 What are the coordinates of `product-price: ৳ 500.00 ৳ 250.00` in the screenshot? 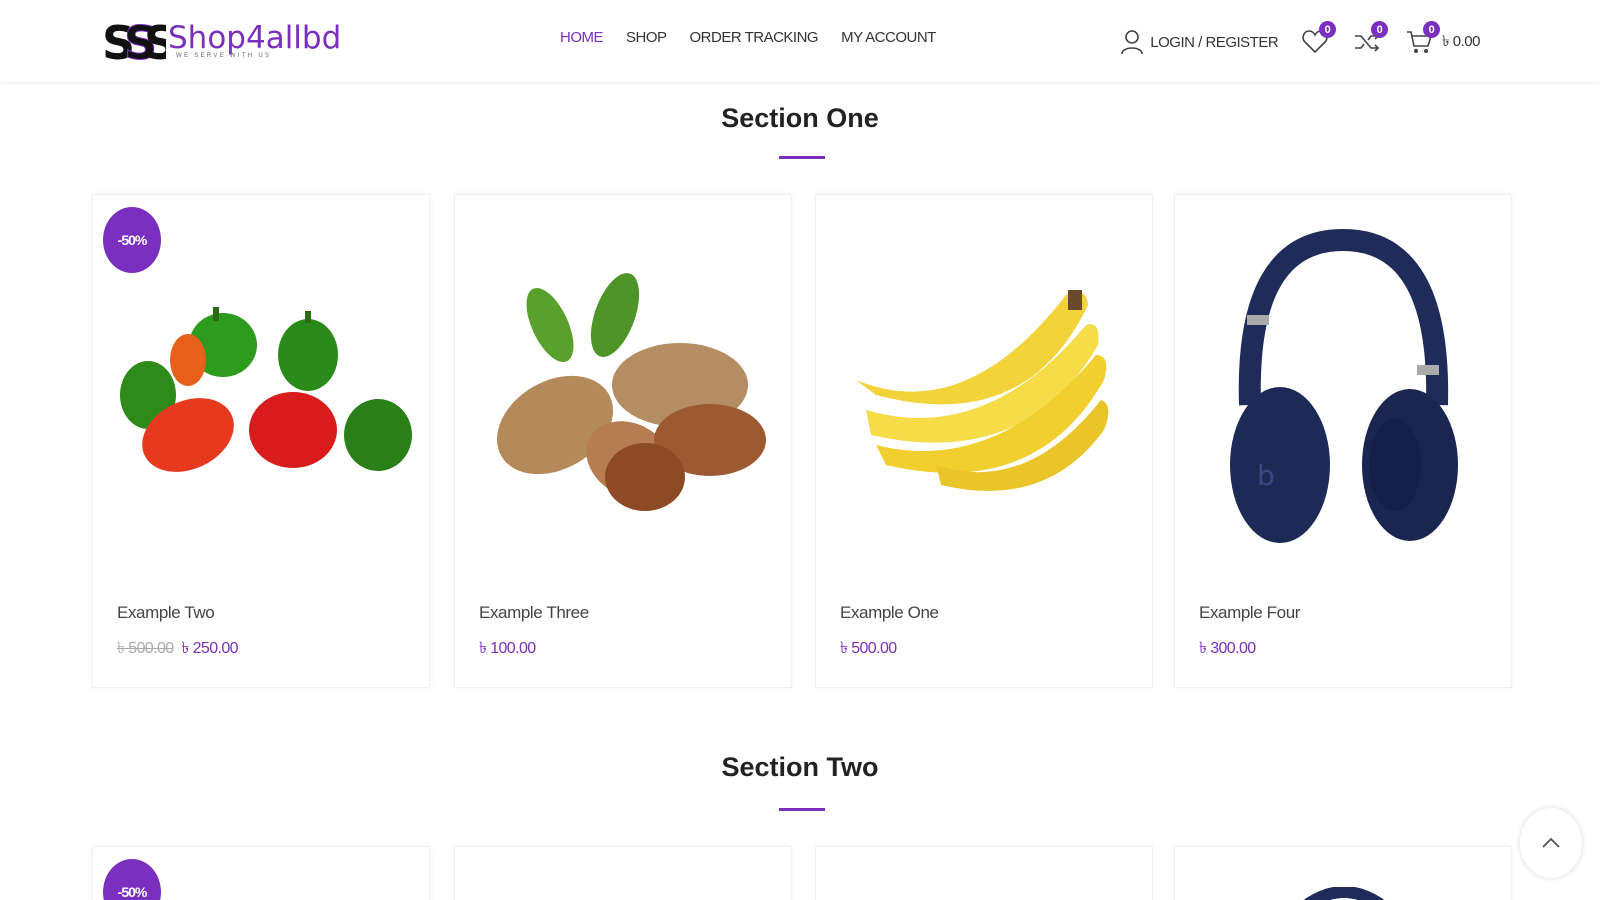 It's located at (178, 648).